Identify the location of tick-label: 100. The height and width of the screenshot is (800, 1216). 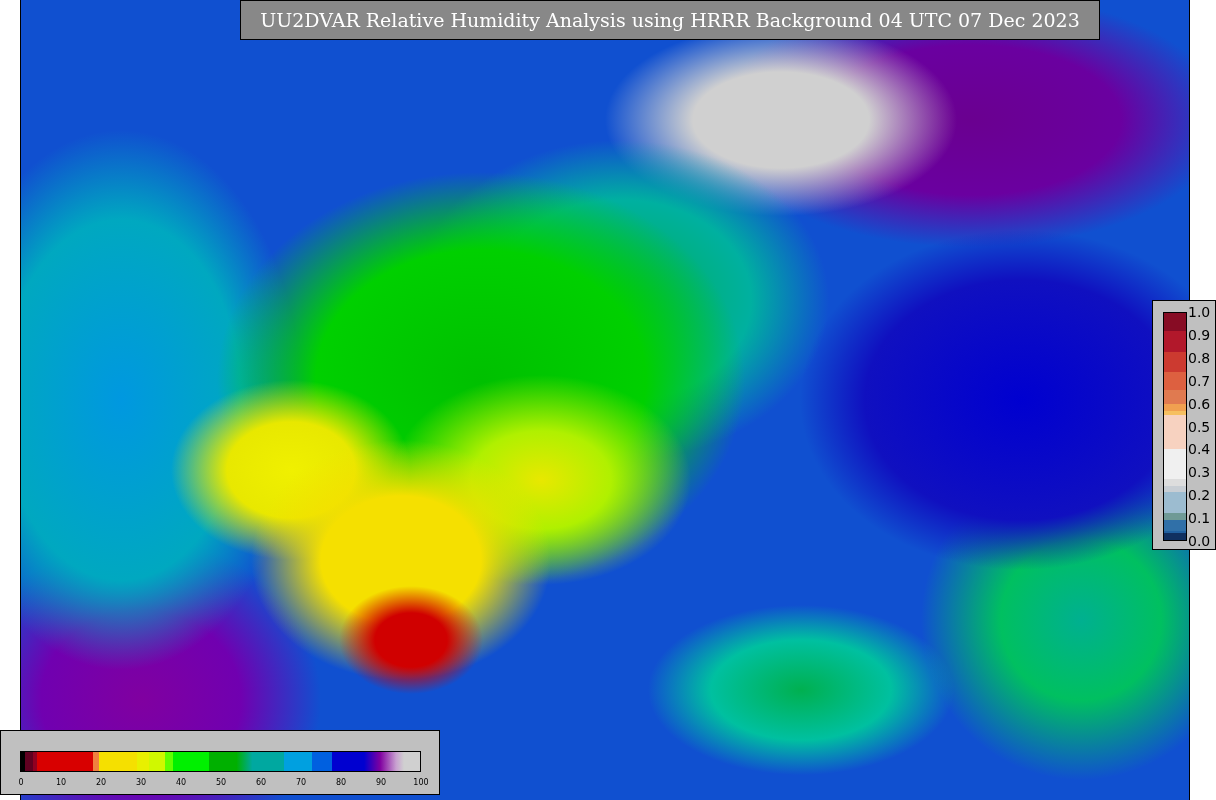
(421, 783).